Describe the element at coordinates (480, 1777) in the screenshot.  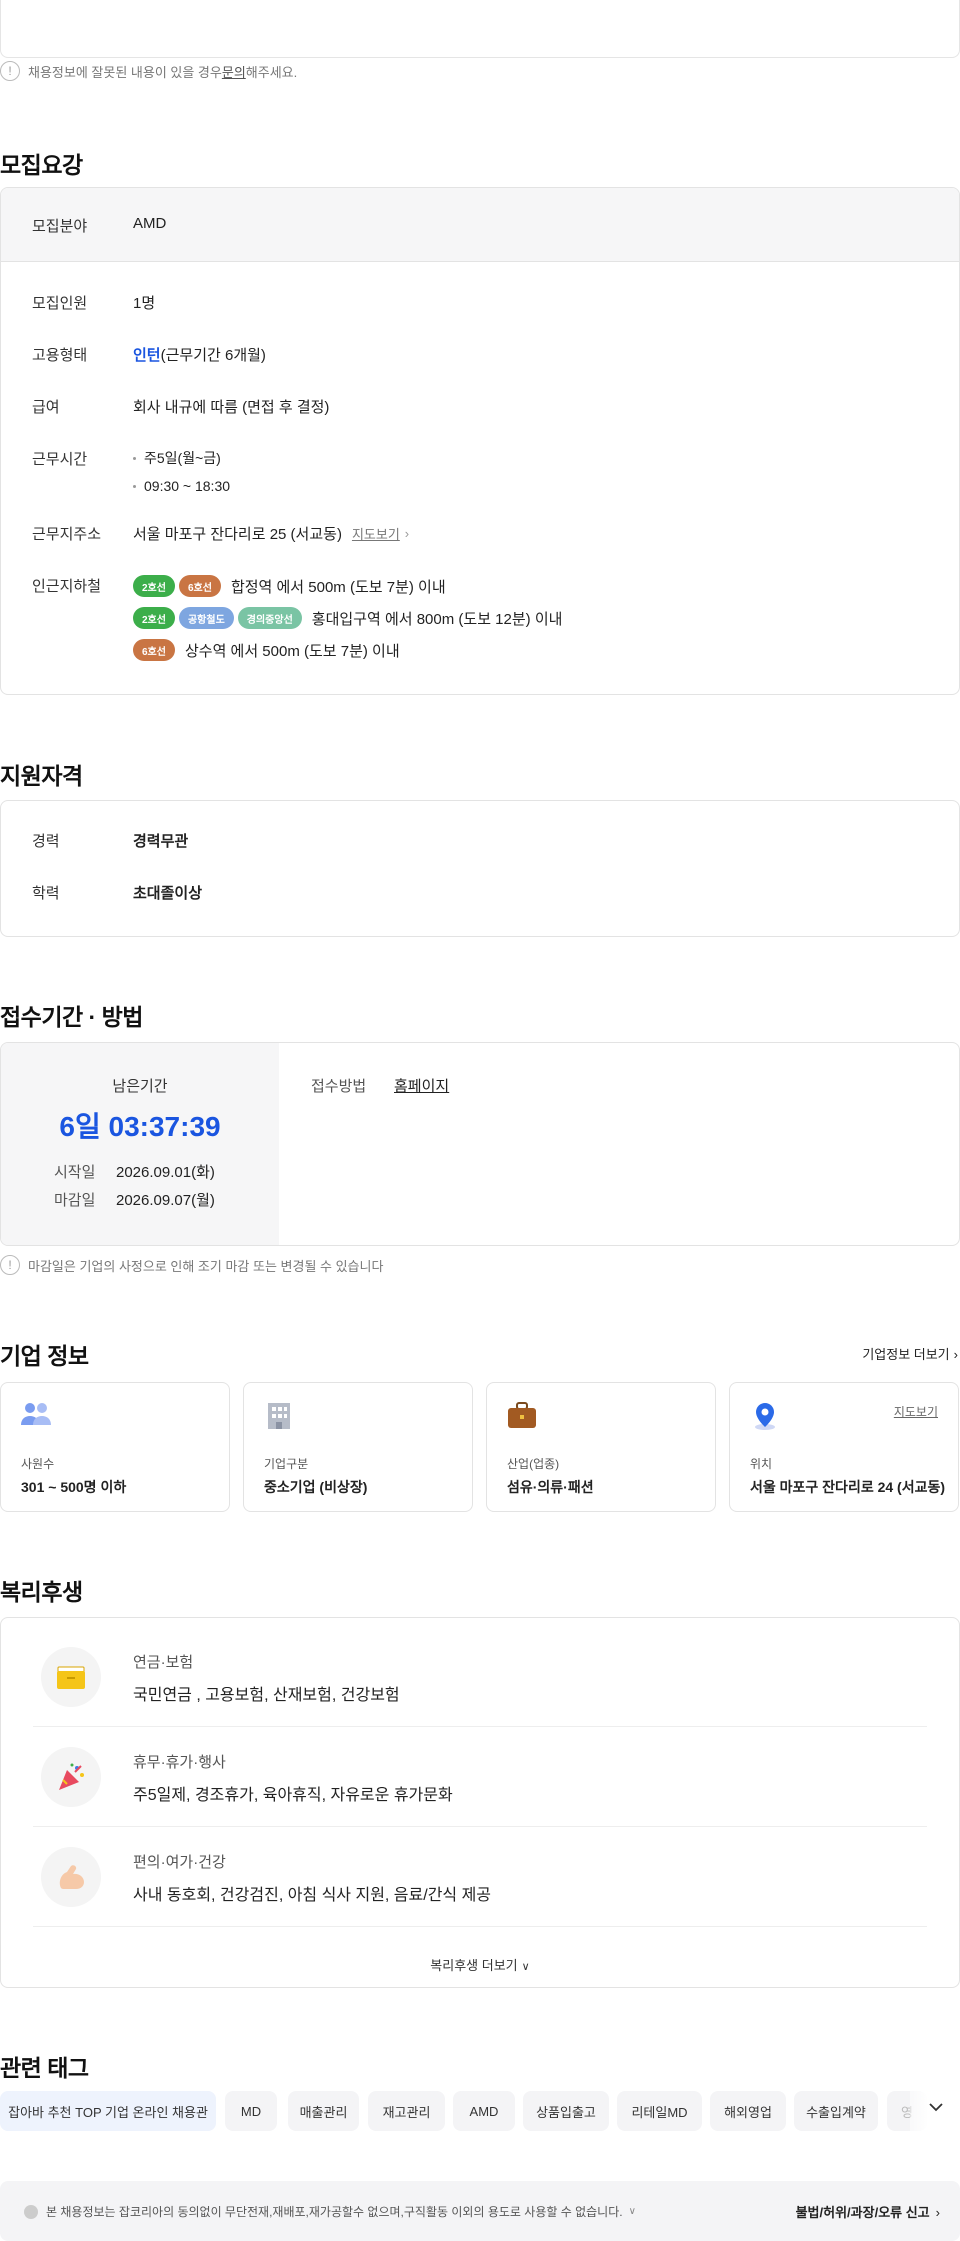
I see `welfare-item: 휴무·휴가·행사 주5일제, 경조휴가, 육아휴직, 자유로운 휴가문화` at that location.